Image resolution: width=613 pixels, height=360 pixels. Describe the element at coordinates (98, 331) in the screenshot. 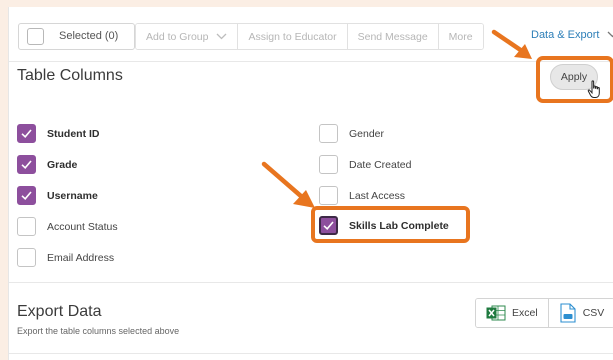

I see `export-data-subtitle: Export the table columns selected above` at that location.